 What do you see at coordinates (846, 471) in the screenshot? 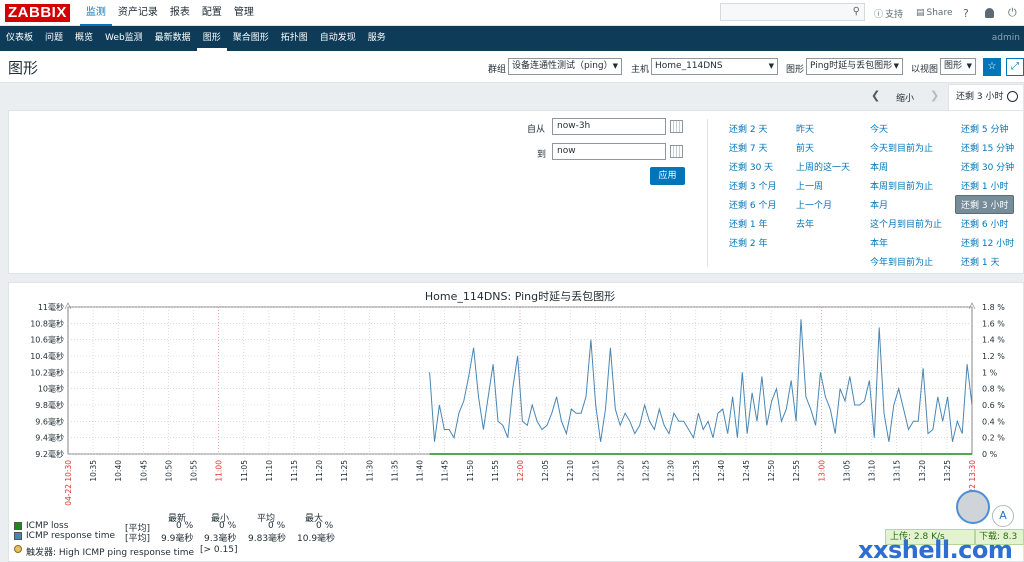
I see `x-tick-label: 13:05` at bounding box center [846, 471].